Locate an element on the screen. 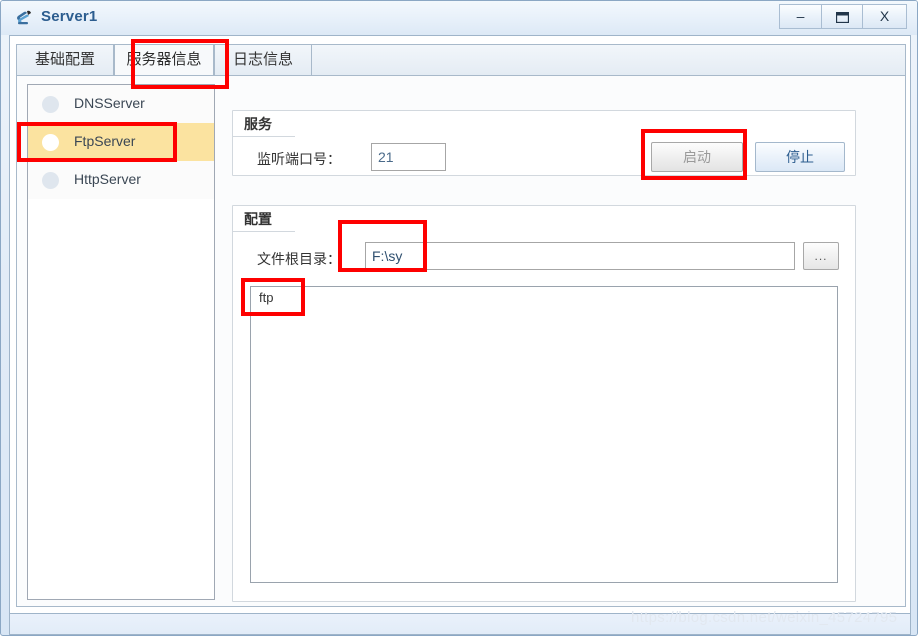  list-item: ftp is located at coordinates (544, 298).